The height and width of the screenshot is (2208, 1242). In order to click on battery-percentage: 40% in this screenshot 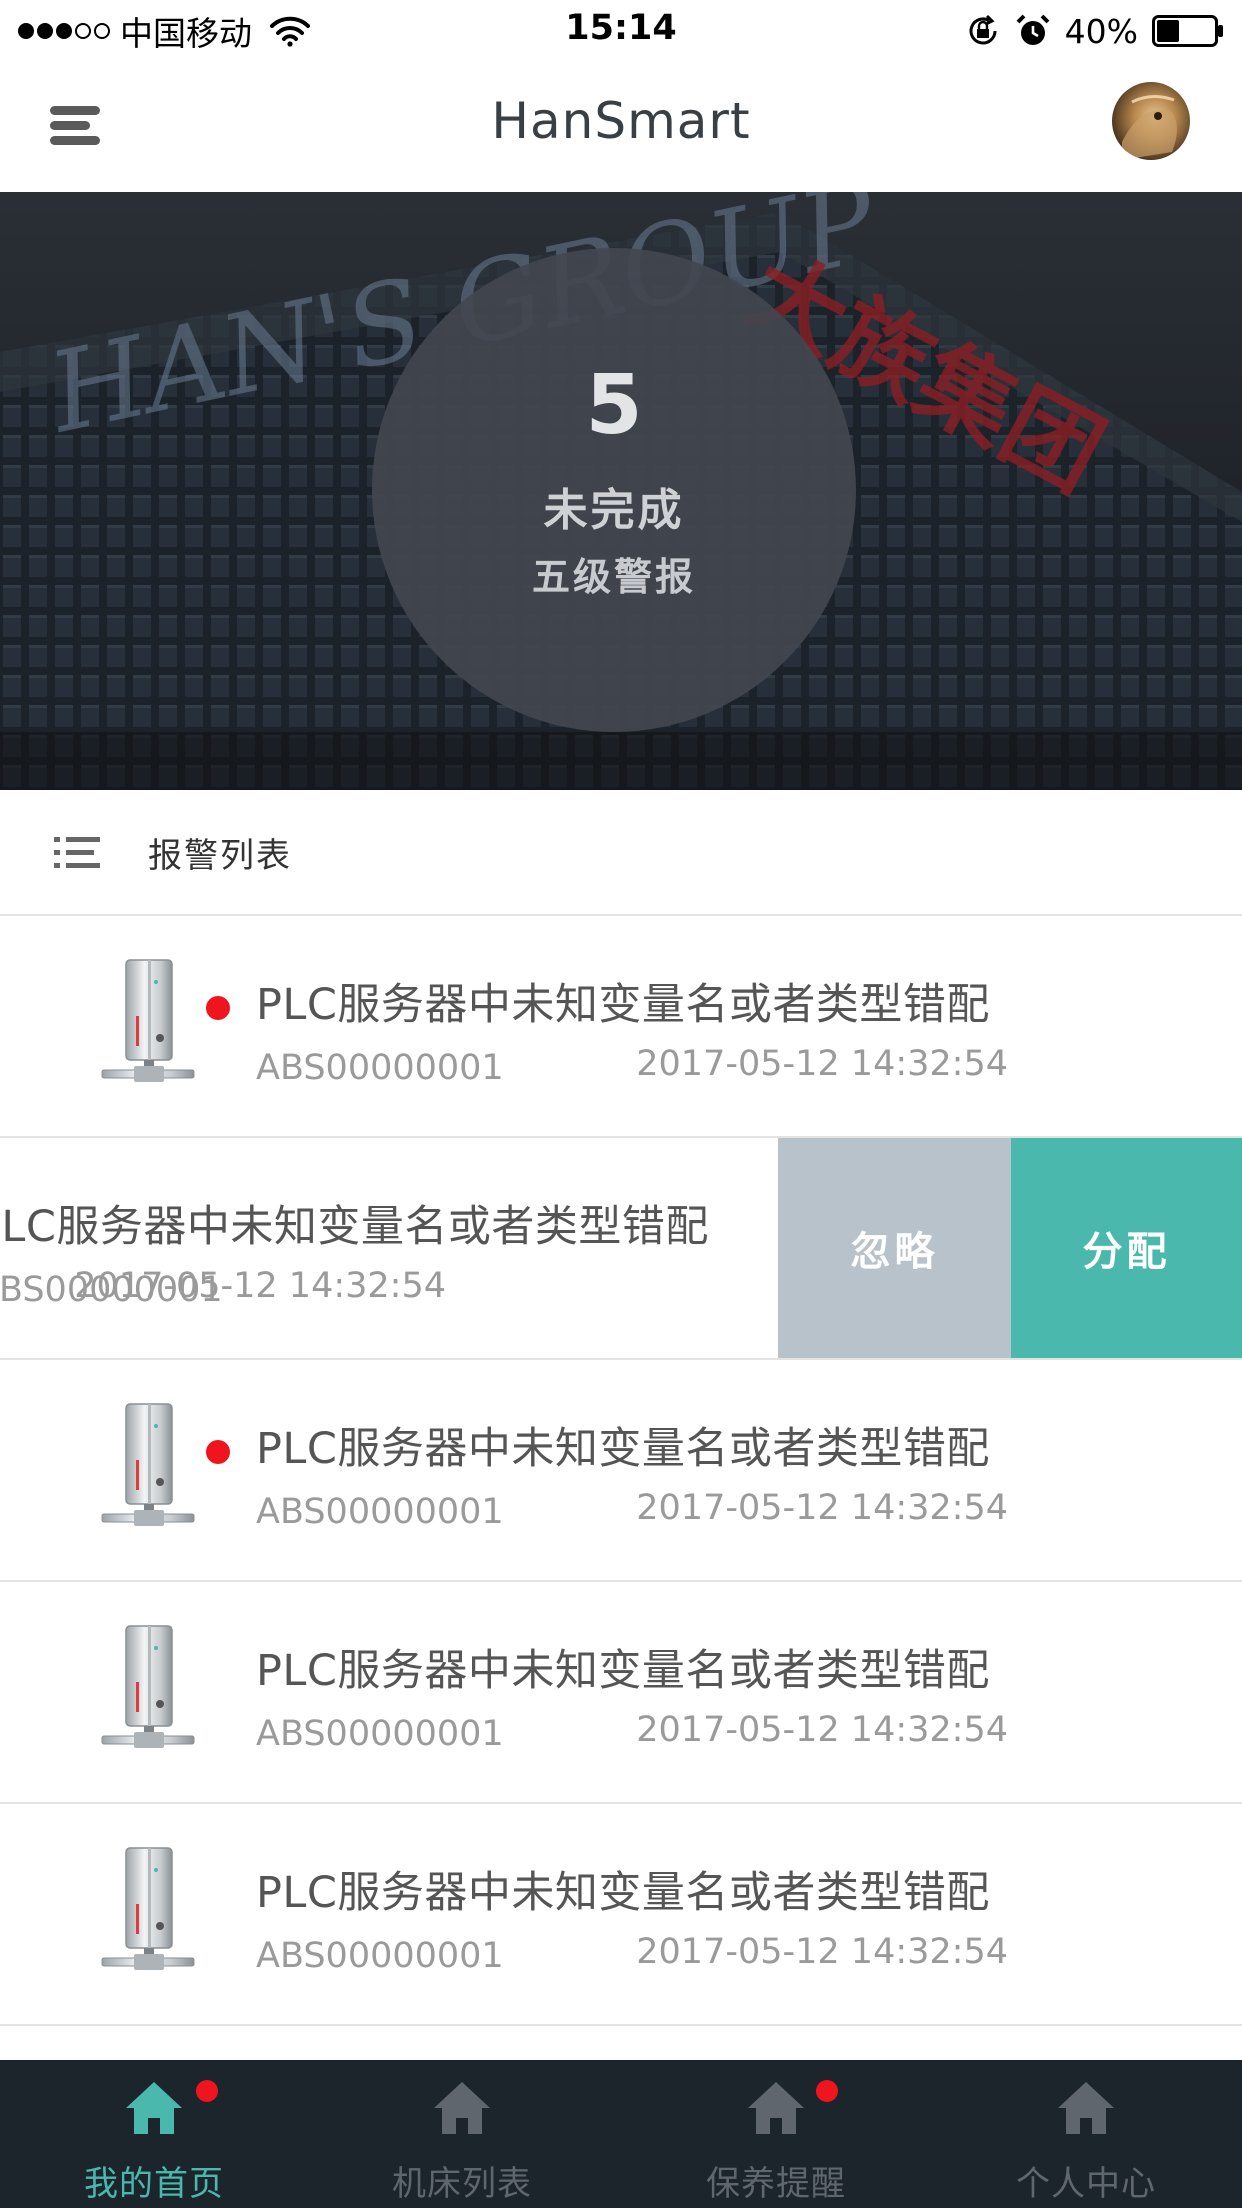, I will do `click(1101, 31)`.